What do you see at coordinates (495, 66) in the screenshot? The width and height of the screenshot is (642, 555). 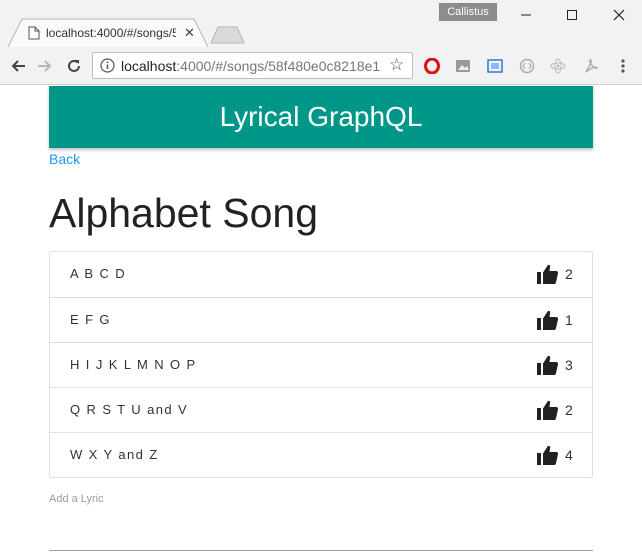 I see `capture-icon` at bounding box center [495, 66].